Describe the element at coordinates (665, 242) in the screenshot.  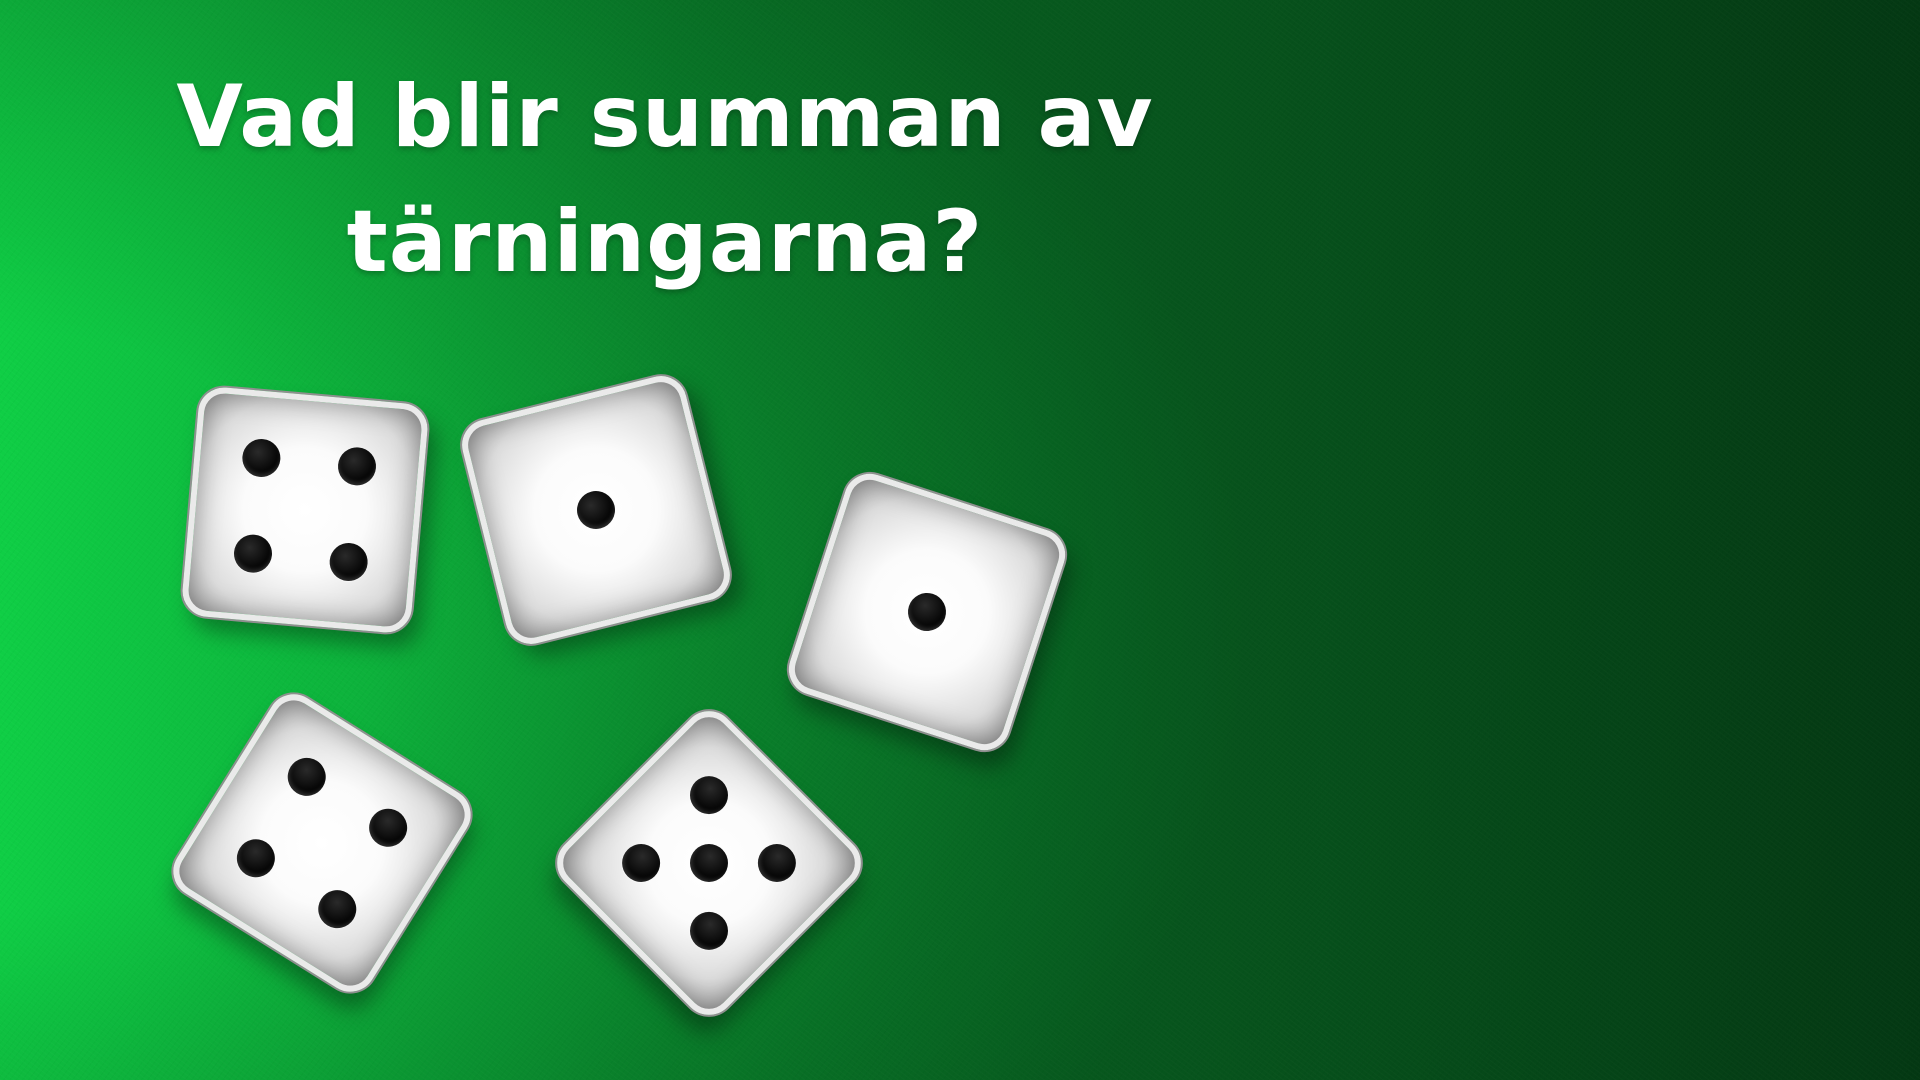
I see `question-line-2: tärningarna?` at that location.